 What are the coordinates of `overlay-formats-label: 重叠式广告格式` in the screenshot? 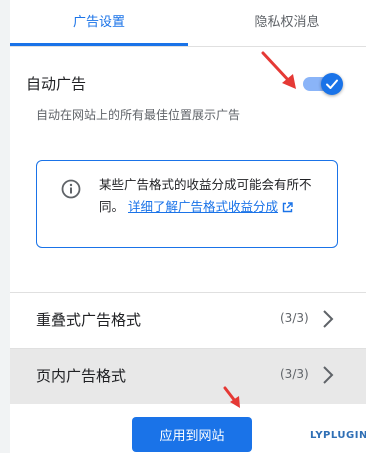 It's located at (89, 320).